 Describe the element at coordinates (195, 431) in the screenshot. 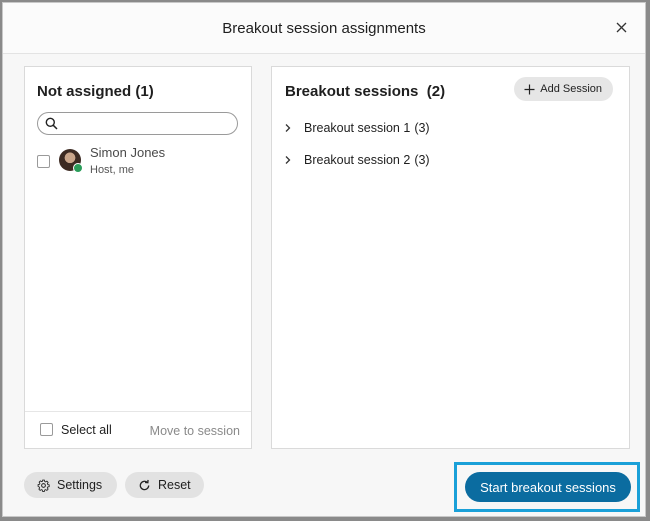

I see `move-to-session-button: Move to session` at that location.